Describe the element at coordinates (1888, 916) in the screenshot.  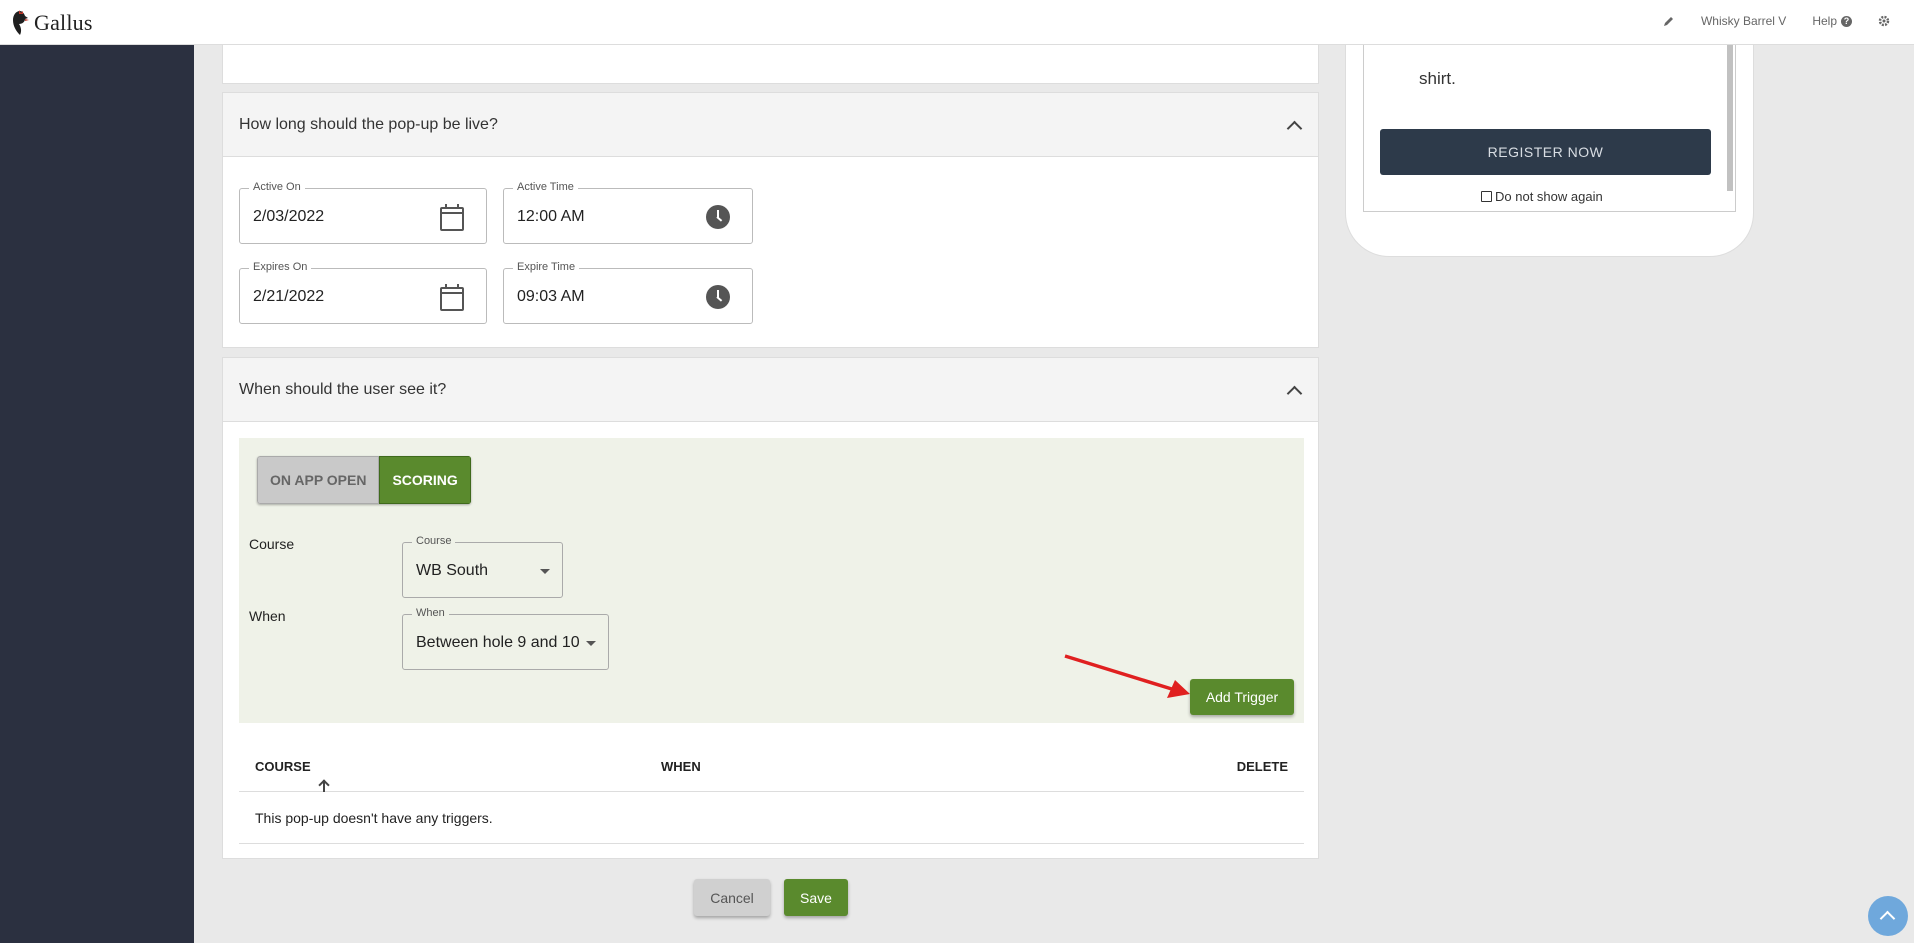
I see `scroll-to-top-button` at that location.